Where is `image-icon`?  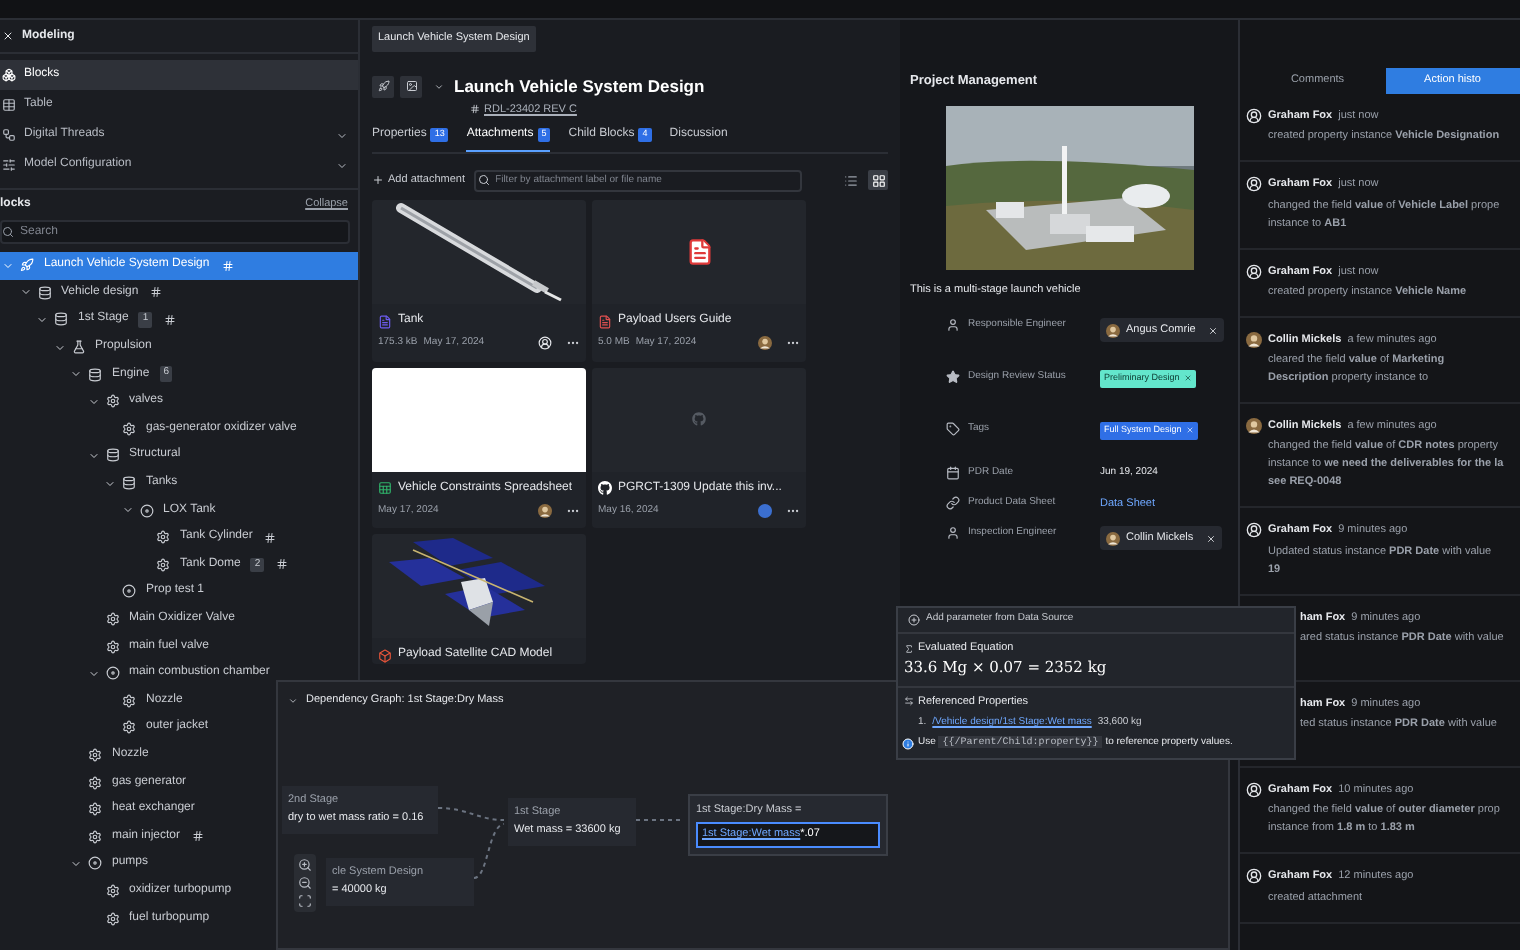
image-icon is located at coordinates (411, 86).